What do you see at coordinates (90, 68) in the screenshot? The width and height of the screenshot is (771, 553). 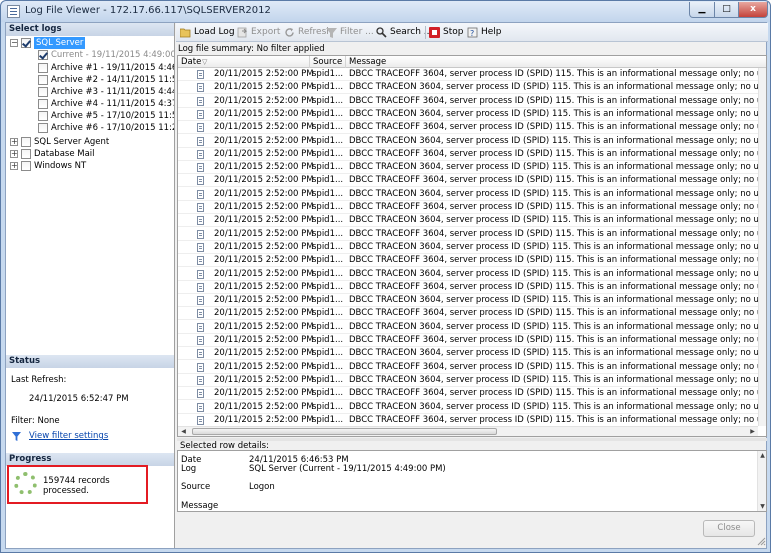 I see `tree-item: Archive #1 - 19/11/2015 4:46:00 PM` at bounding box center [90, 68].